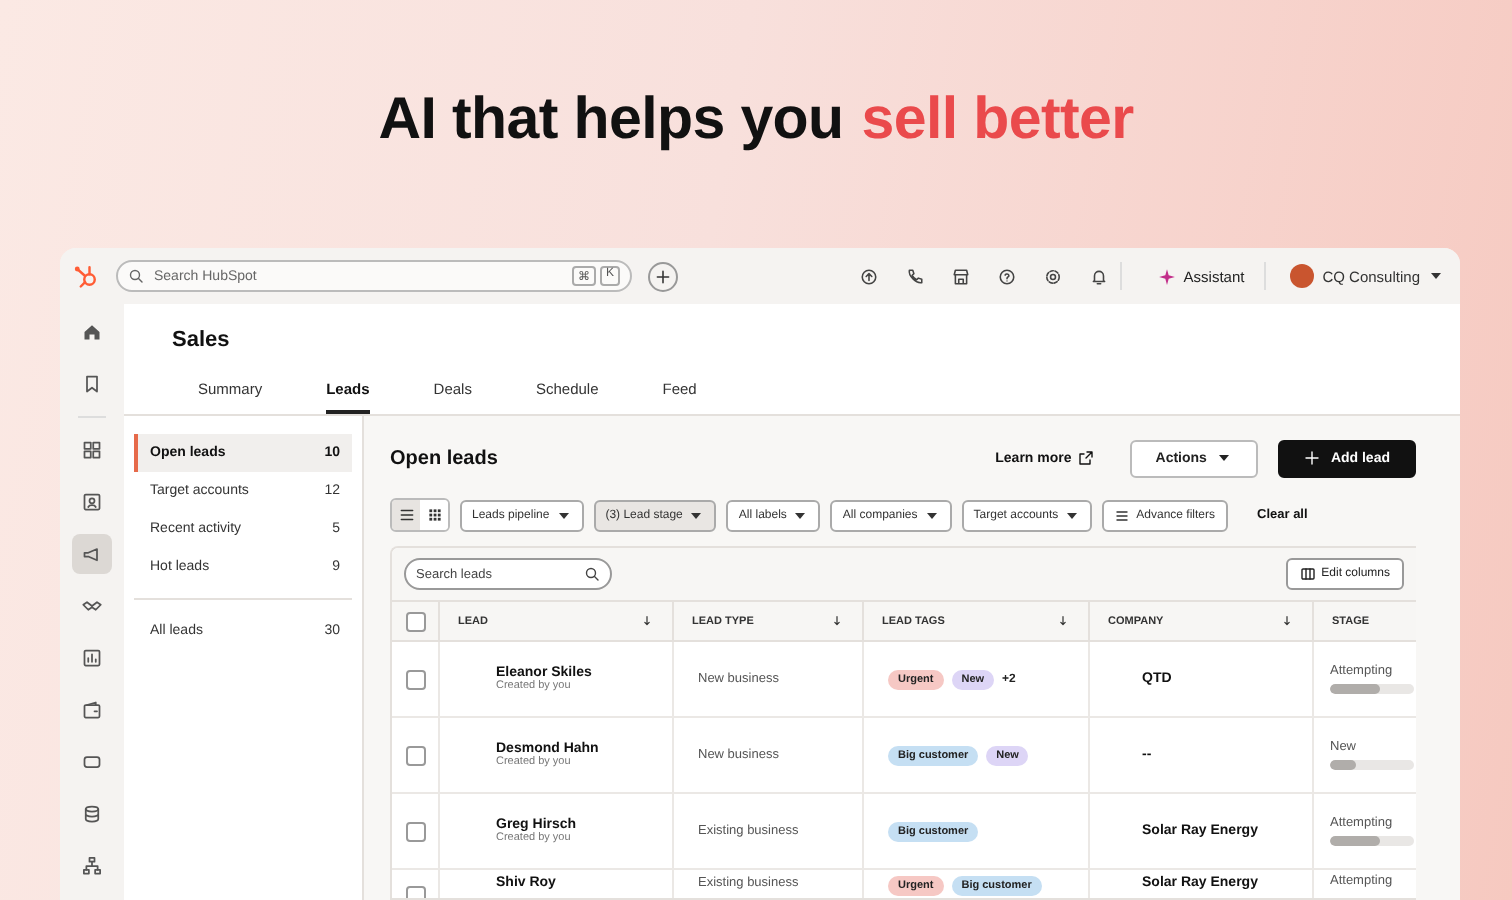  I want to click on filter-lines-icon, so click(1122, 515).